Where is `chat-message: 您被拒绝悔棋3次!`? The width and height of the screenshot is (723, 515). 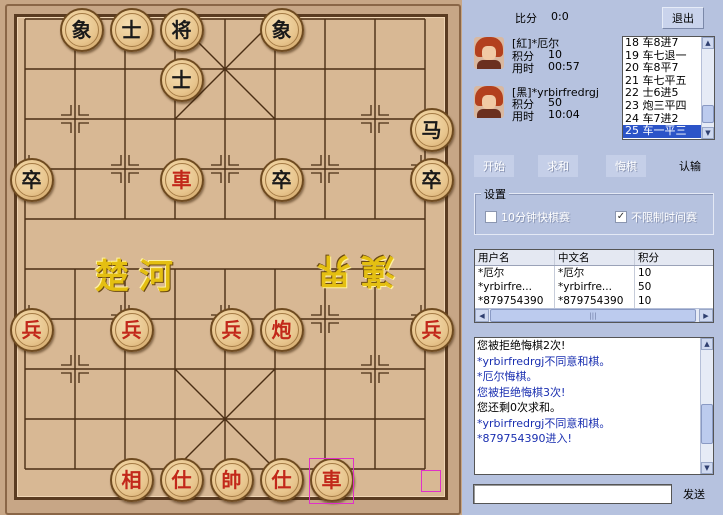 chat-message: 您被拒绝悔棋3次! is located at coordinates (521, 392).